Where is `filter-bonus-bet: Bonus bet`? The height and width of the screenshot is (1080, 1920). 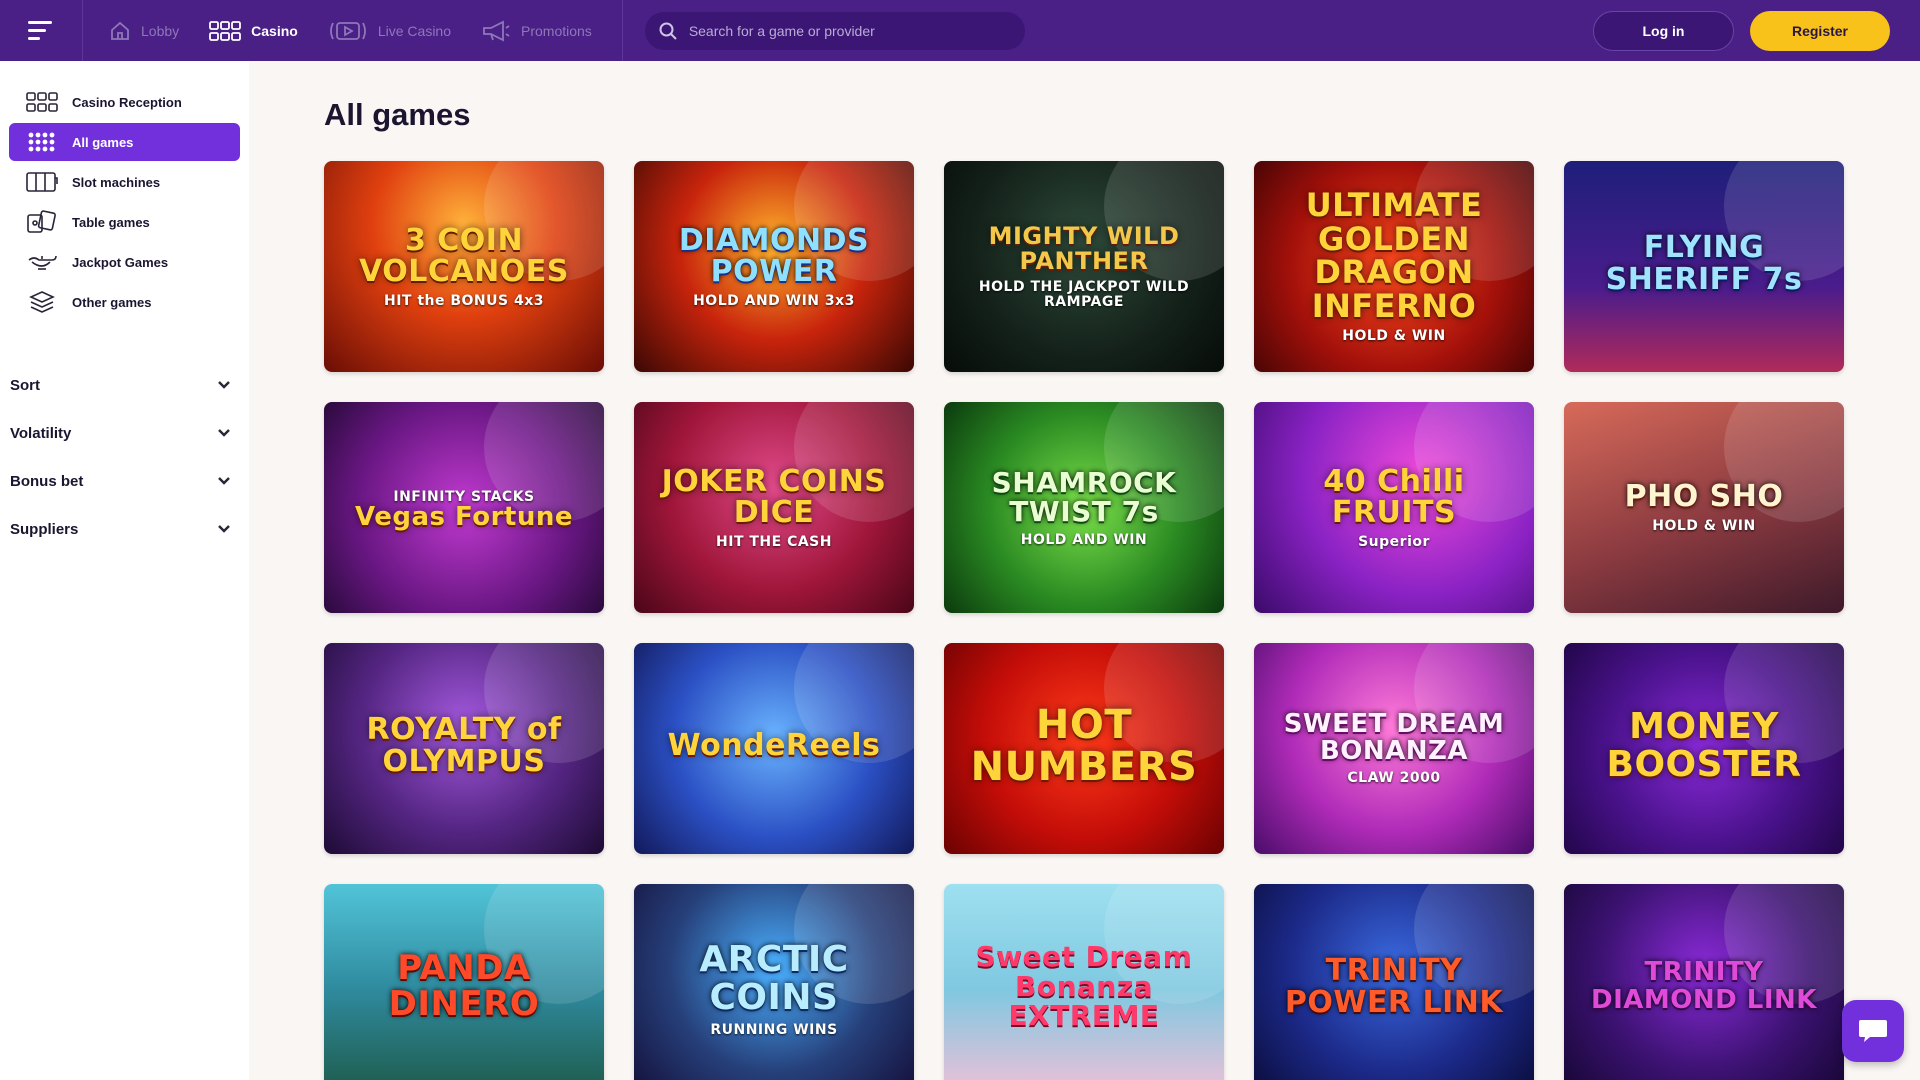 filter-bonus-bet: Bonus bet is located at coordinates (124, 481).